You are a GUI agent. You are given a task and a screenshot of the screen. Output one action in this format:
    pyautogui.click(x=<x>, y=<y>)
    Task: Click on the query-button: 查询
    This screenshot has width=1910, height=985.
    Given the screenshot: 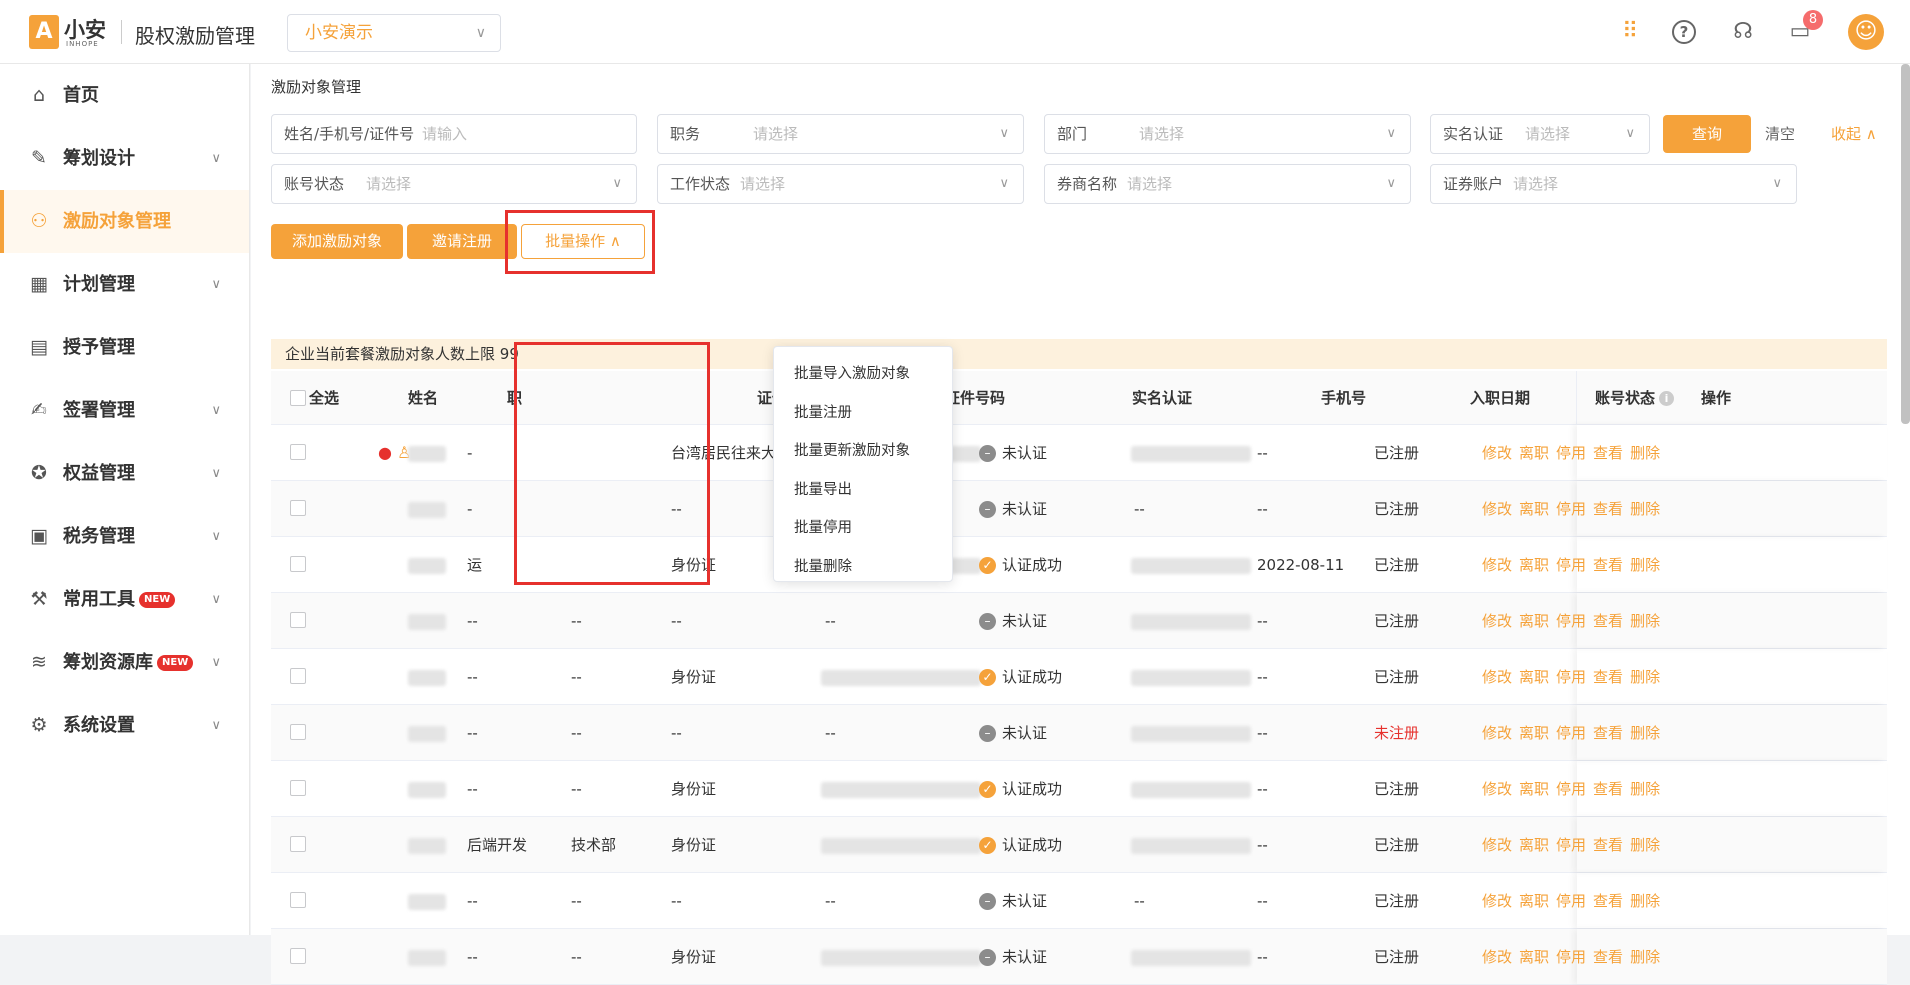 What is the action you would take?
    pyautogui.click(x=1707, y=134)
    